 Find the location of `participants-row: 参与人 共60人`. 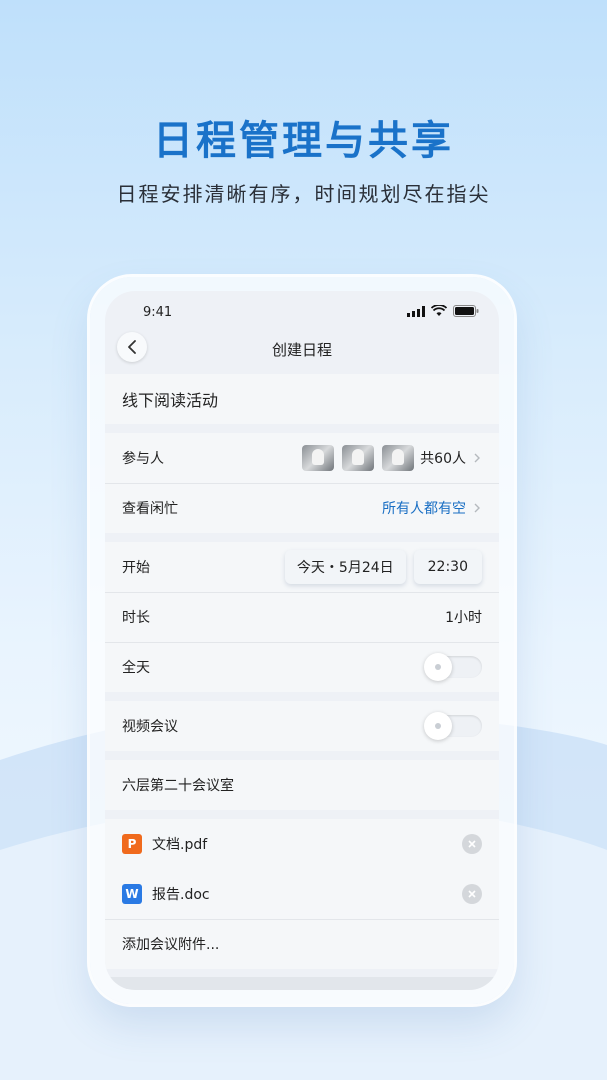

participants-row: 参与人 共60人 is located at coordinates (302, 458).